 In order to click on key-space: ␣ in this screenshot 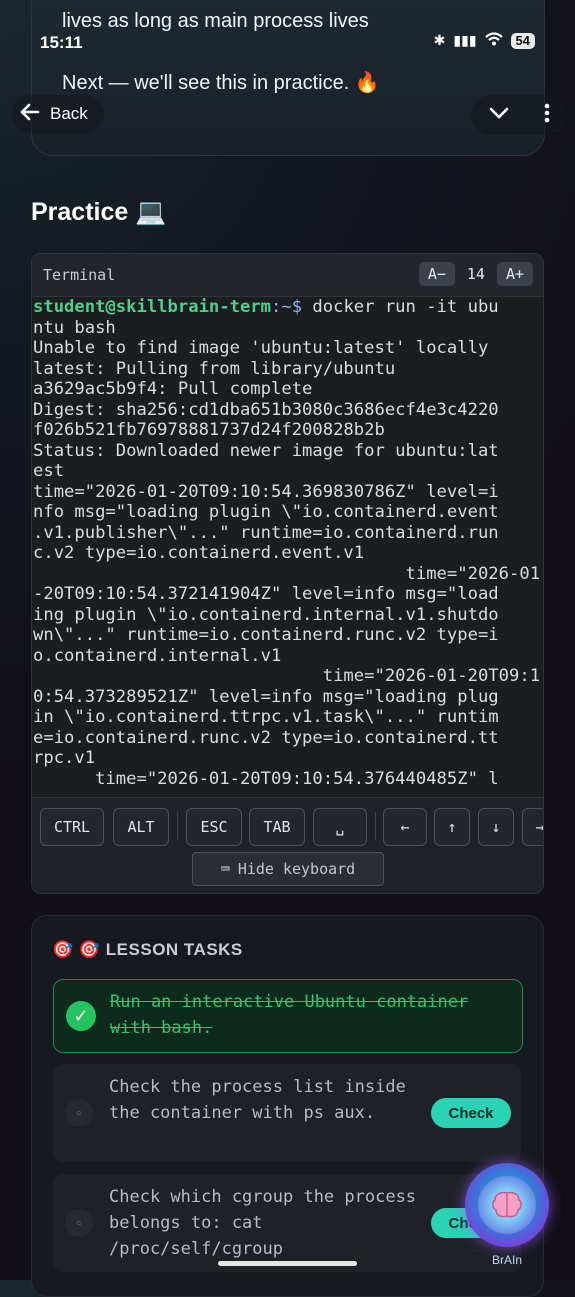, I will do `click(340, 827)`.